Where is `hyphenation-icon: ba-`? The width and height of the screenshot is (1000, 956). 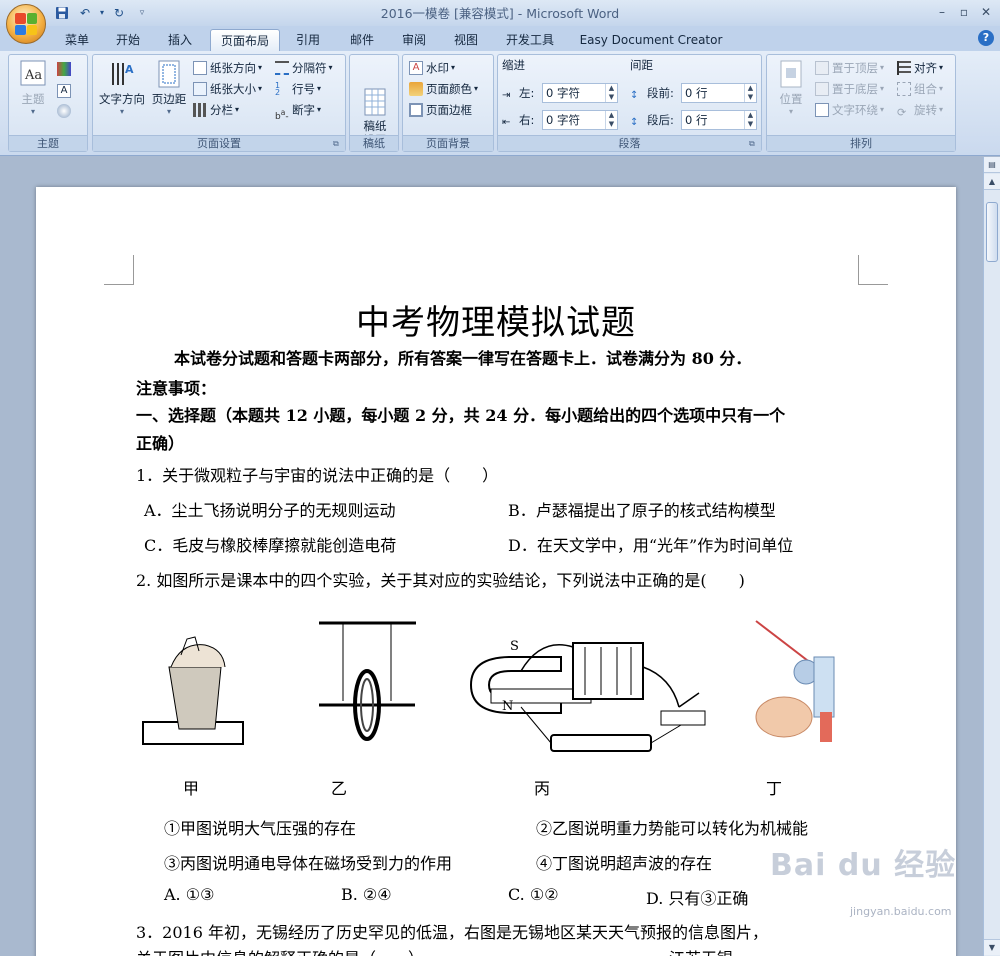 hyphenation-icon: ba- is located at coordinates (282, 115).